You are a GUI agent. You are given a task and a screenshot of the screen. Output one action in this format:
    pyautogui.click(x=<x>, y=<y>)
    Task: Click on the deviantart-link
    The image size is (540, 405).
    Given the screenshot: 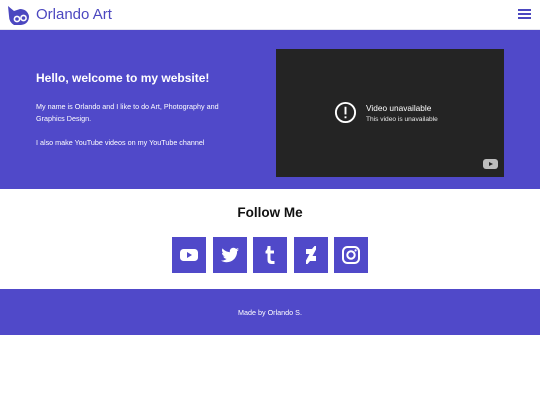 What is the action you would take?
    pyautogui.click(x=310, y=255)
    